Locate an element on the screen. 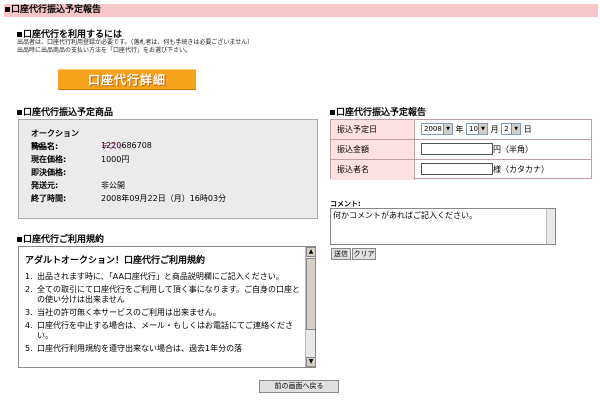 The height and width of the screenshot is (401, 600). terms-item: 5. 口座代行利用規約を遵守出来ない場合は、過去1年分の落 is located at coordinates (163, 349).